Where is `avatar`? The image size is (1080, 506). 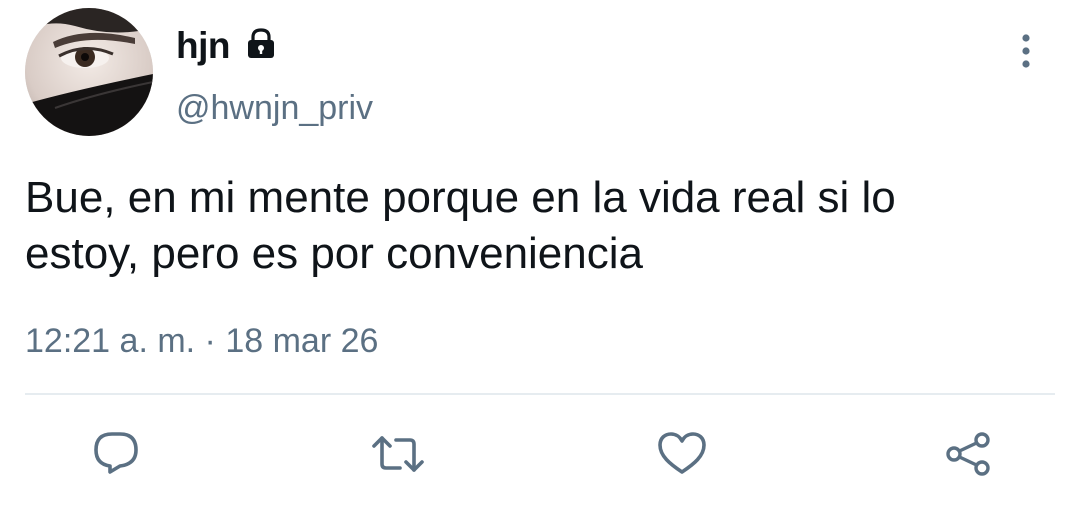 avatar is located at coordinates (89, 72).